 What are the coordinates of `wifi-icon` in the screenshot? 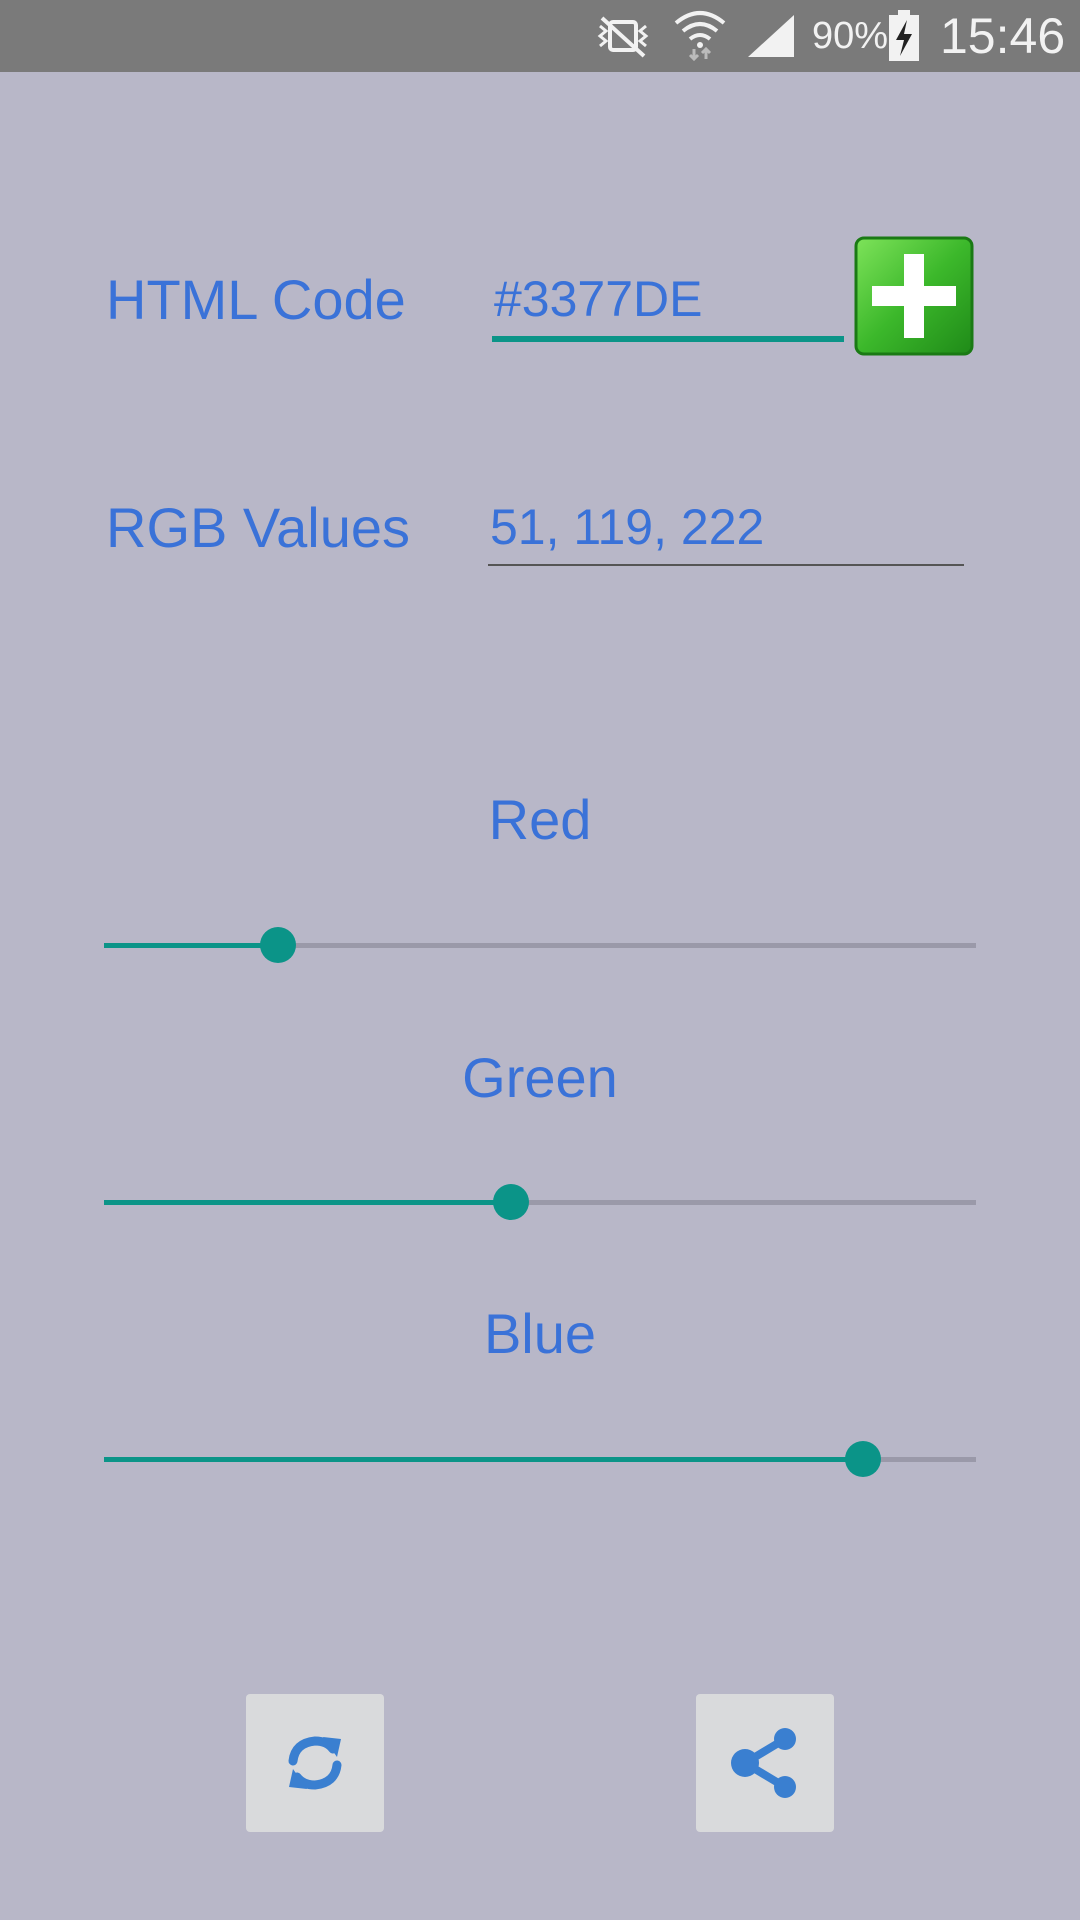 It's located at (701, 36).